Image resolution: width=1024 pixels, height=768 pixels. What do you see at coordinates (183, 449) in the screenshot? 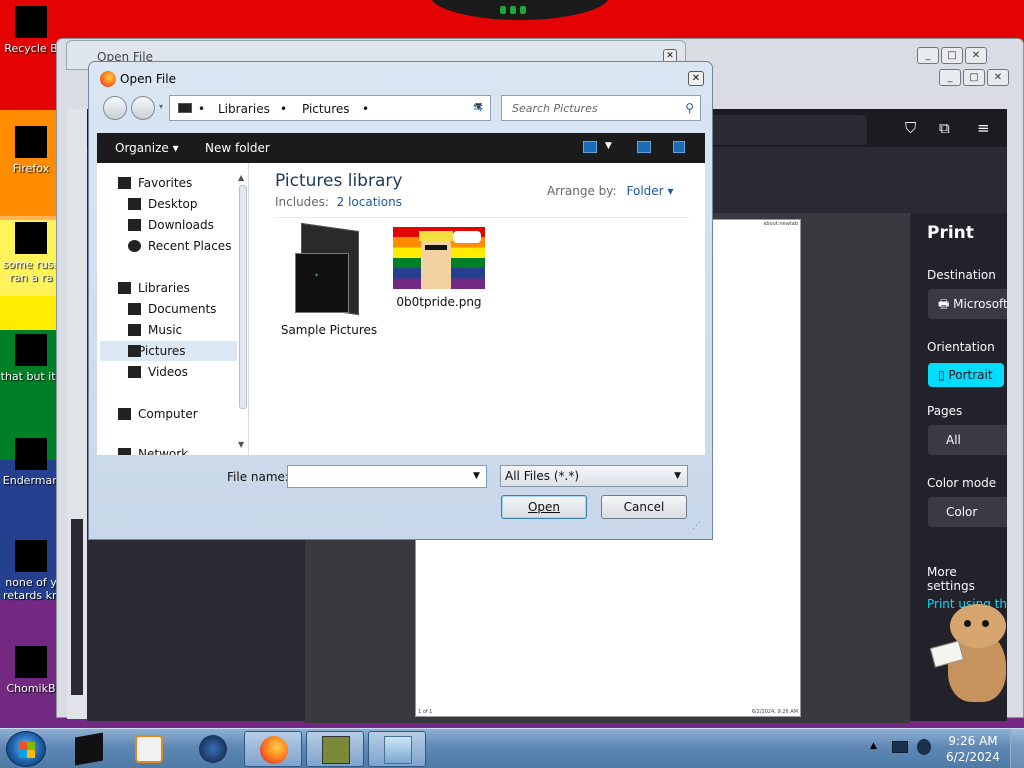
I see `tree-network: Network` at bounding box center [183, 449].